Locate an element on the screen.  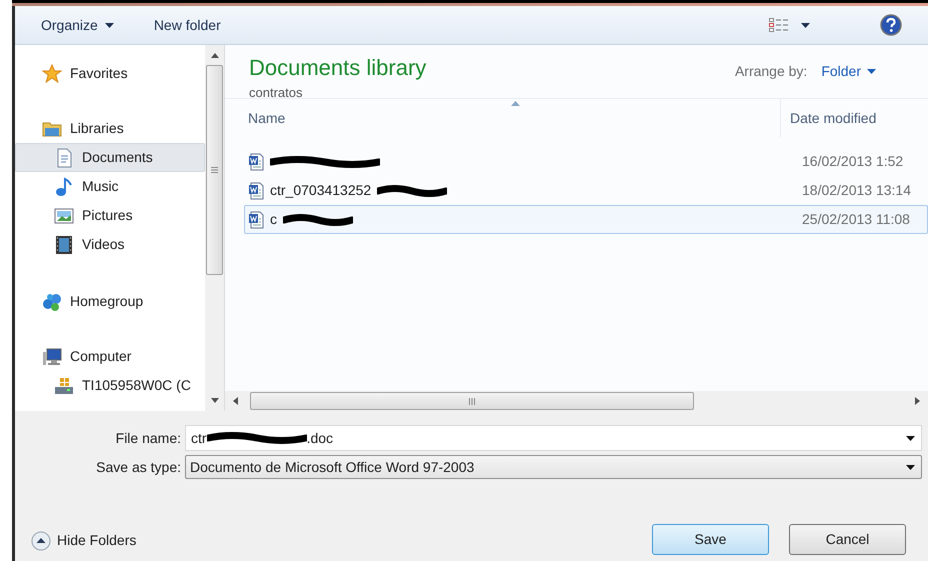
view-list-icon is located at coordinates (779, 25).